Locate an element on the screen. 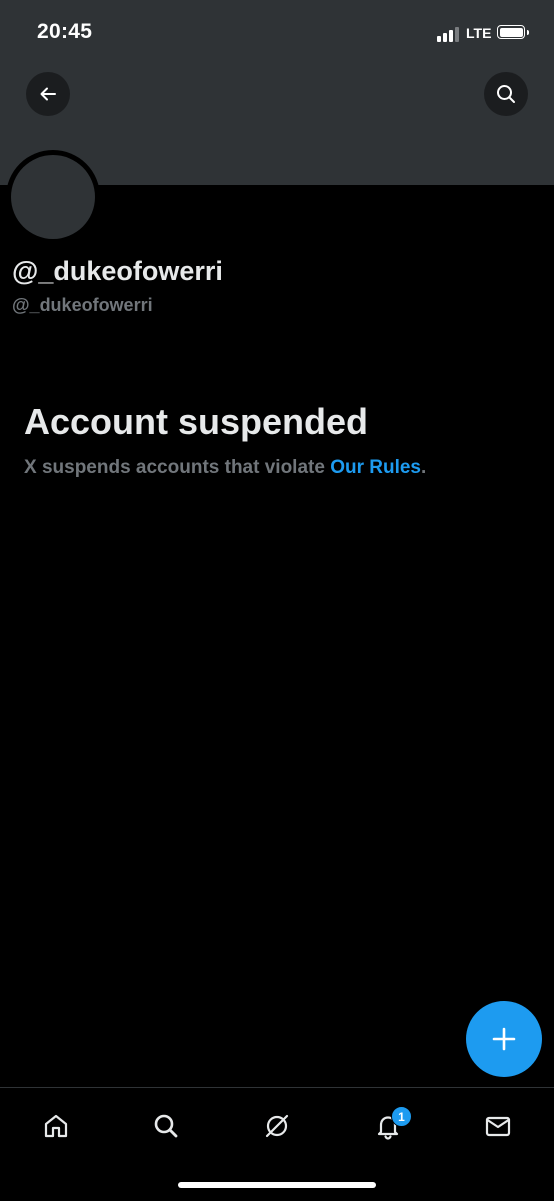 Image resolution: width=554 pixels, height=1201 pixels. status-time: 20:45 is located at coordinates (65, 31).